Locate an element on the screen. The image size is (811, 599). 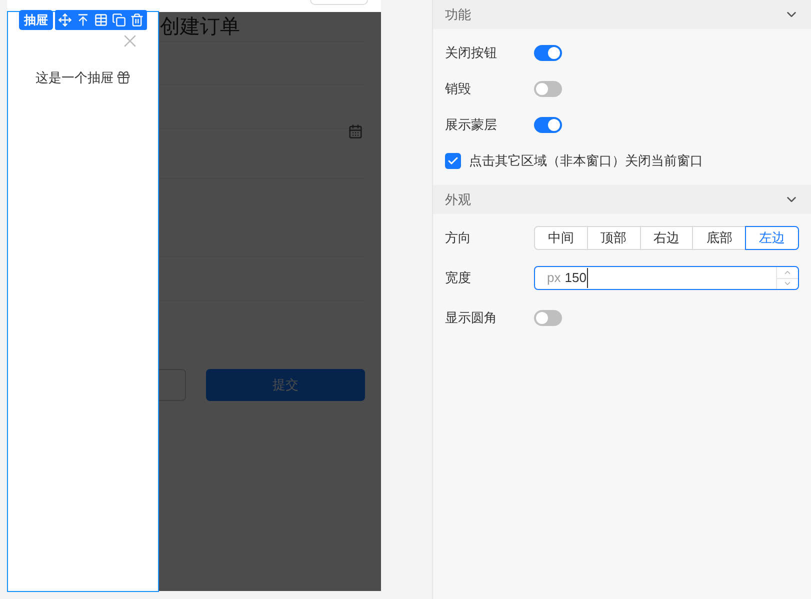
align-top-icon is located at coordinates (83, 20).